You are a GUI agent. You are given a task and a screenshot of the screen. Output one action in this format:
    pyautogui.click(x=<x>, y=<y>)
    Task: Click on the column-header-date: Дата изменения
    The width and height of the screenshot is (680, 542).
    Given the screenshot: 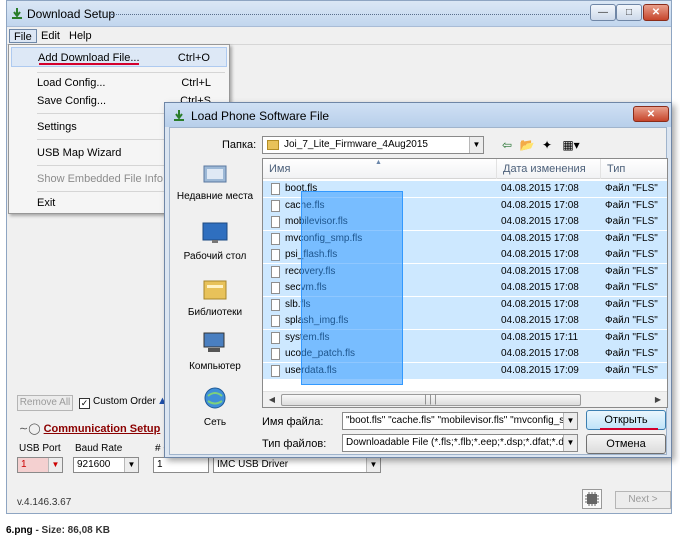 What is the action you would take?
    pyautogui.click(x=549, y=169)
    